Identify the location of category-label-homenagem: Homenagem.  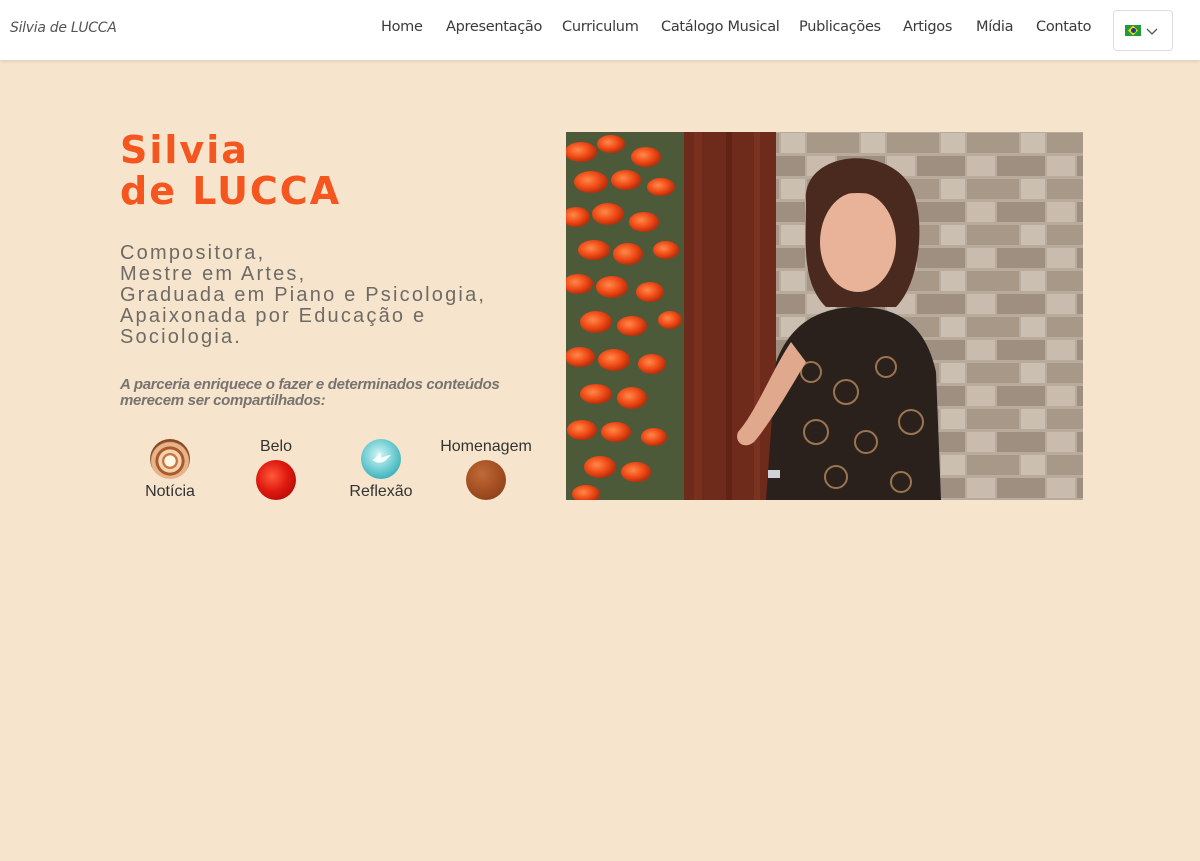
(486, 447).